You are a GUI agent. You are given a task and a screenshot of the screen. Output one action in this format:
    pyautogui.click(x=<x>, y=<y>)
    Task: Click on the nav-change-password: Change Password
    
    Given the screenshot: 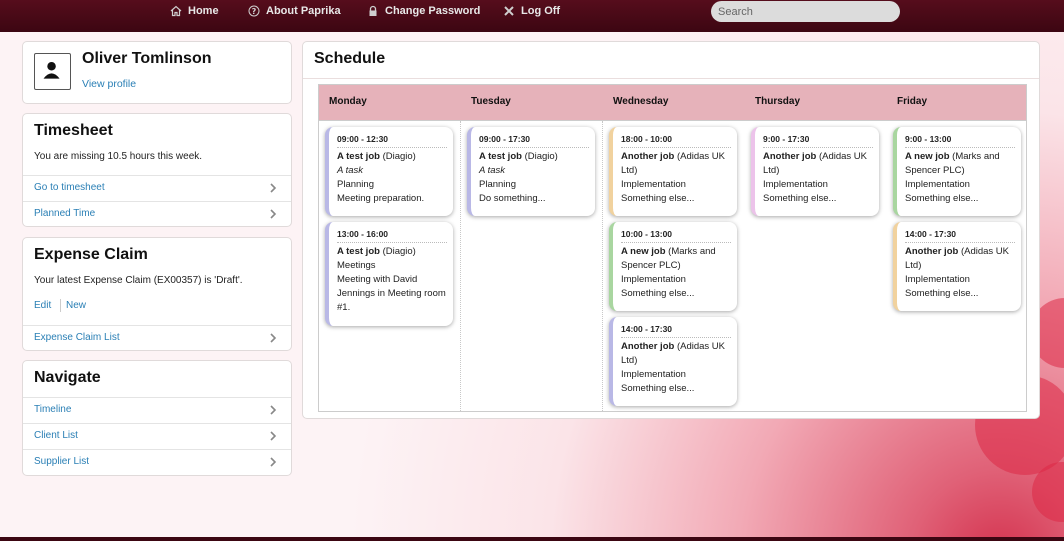 What is the action you would take?
    pyautogui.click(x=423, y=11)
    